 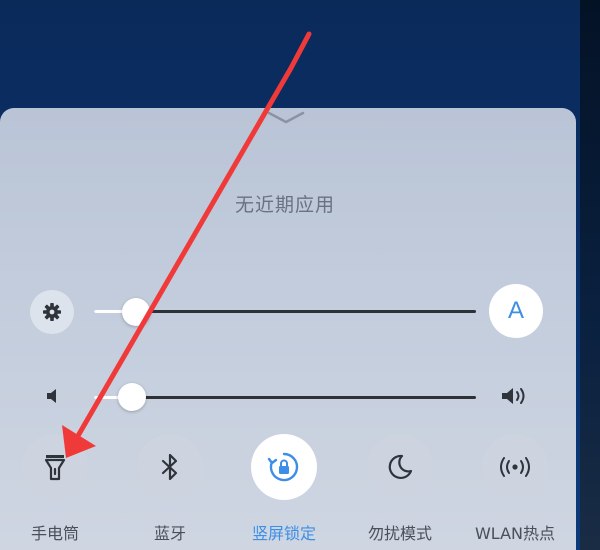 I want to click on toggle-flashlight: 手电筒, so click(x=55, y=492).